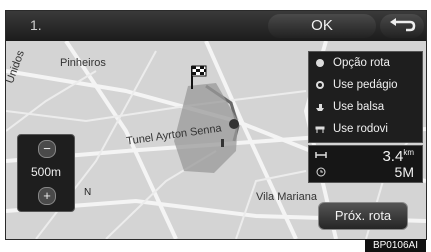 This screenshot has height=252, width=431. Describe the element at coordinates (395, 245) in the screenshot. I see `image-code-label: BP0106AI` at that location.